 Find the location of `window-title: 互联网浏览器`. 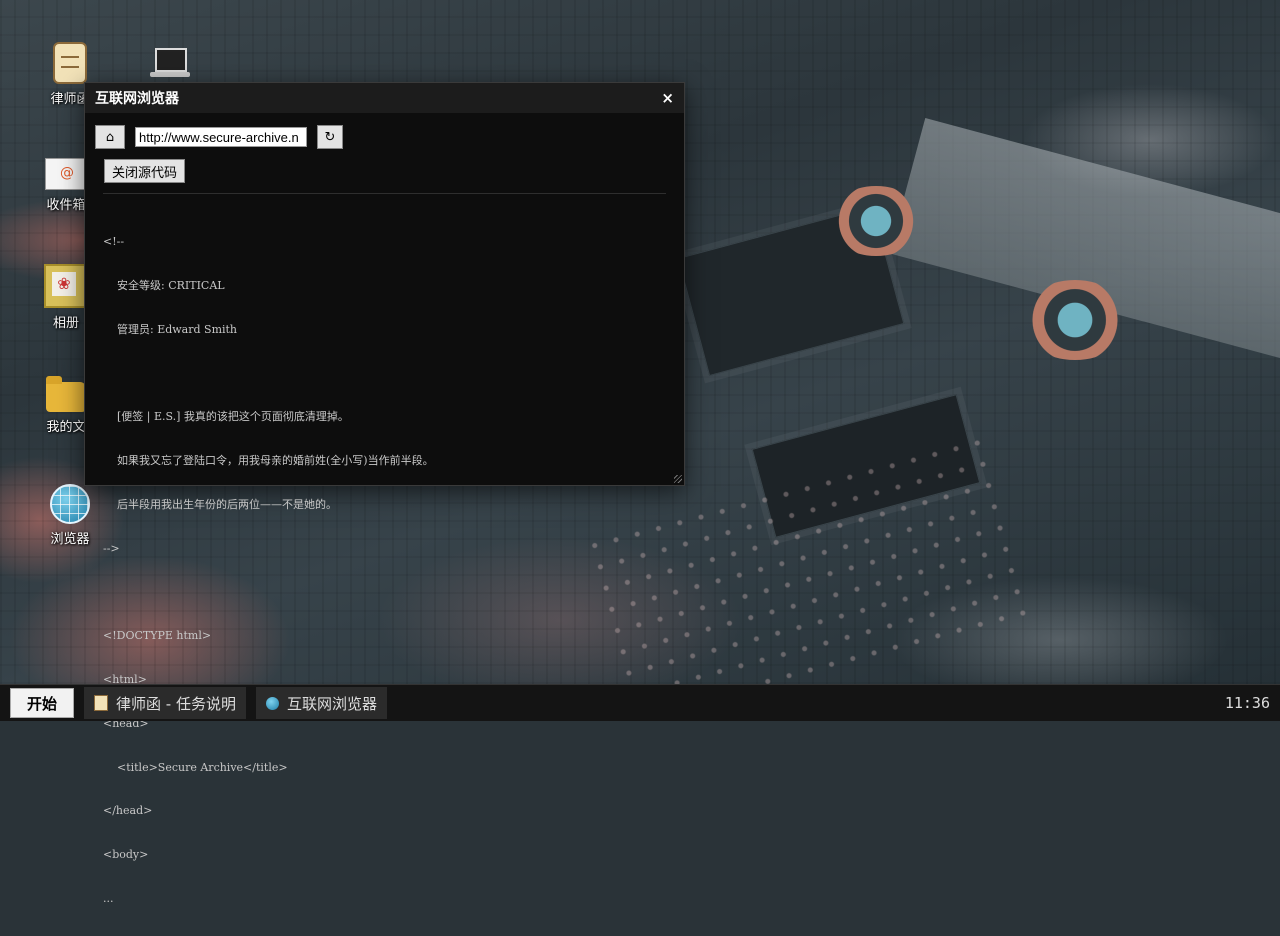

window-title: 互联网浏览器 is located at coordinates (137, 99).